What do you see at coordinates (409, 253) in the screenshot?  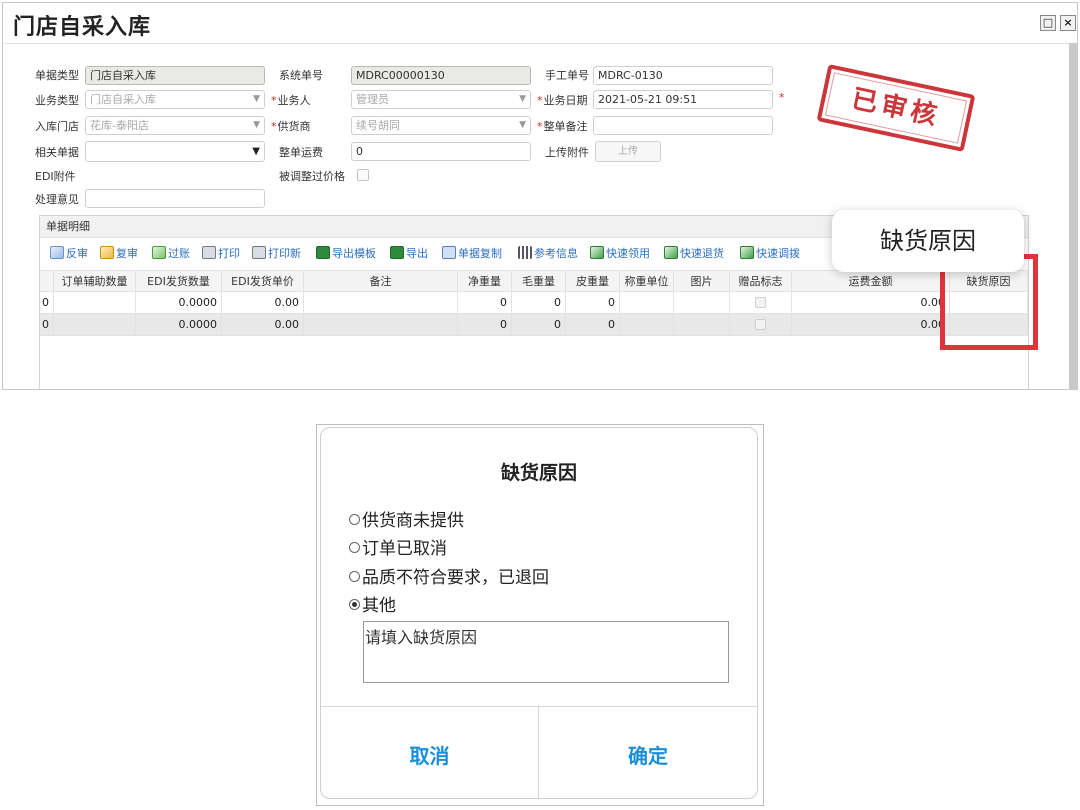 I see `toolbar-export: 导出` at bounding box center [409, 253].